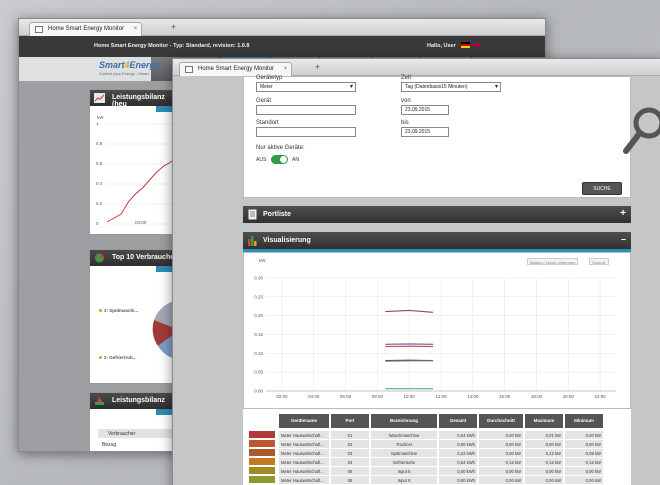 Image resolution: width=660 pixels, height=485 pixels. Describe the element at coordinates (350, 480) in the screenshot. I see `table-cell: 06` at that location.